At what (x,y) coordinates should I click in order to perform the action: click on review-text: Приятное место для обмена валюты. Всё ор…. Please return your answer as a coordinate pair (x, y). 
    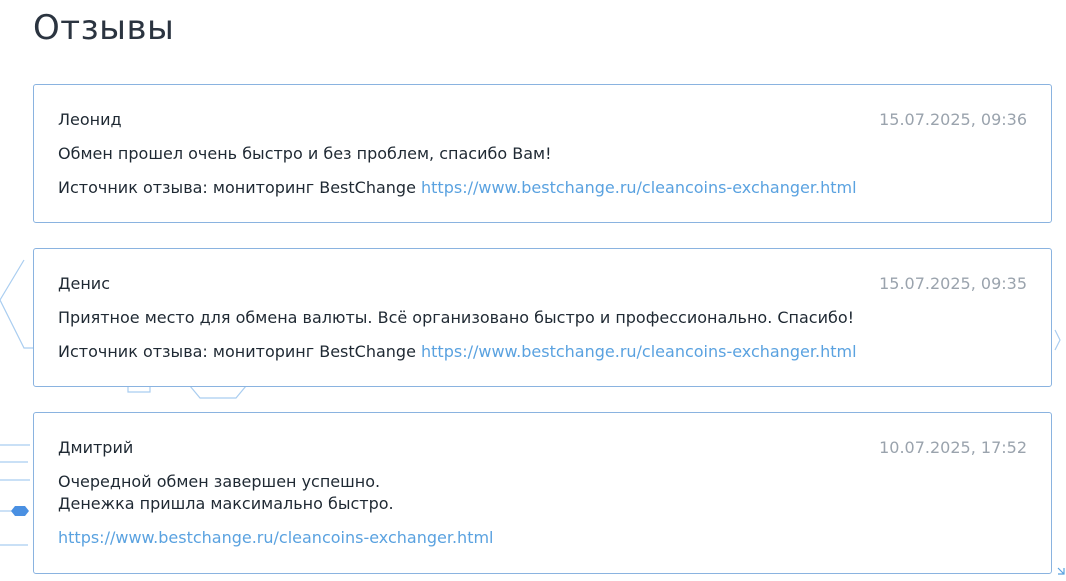
    Looking at the image, I should click on (456, 317).